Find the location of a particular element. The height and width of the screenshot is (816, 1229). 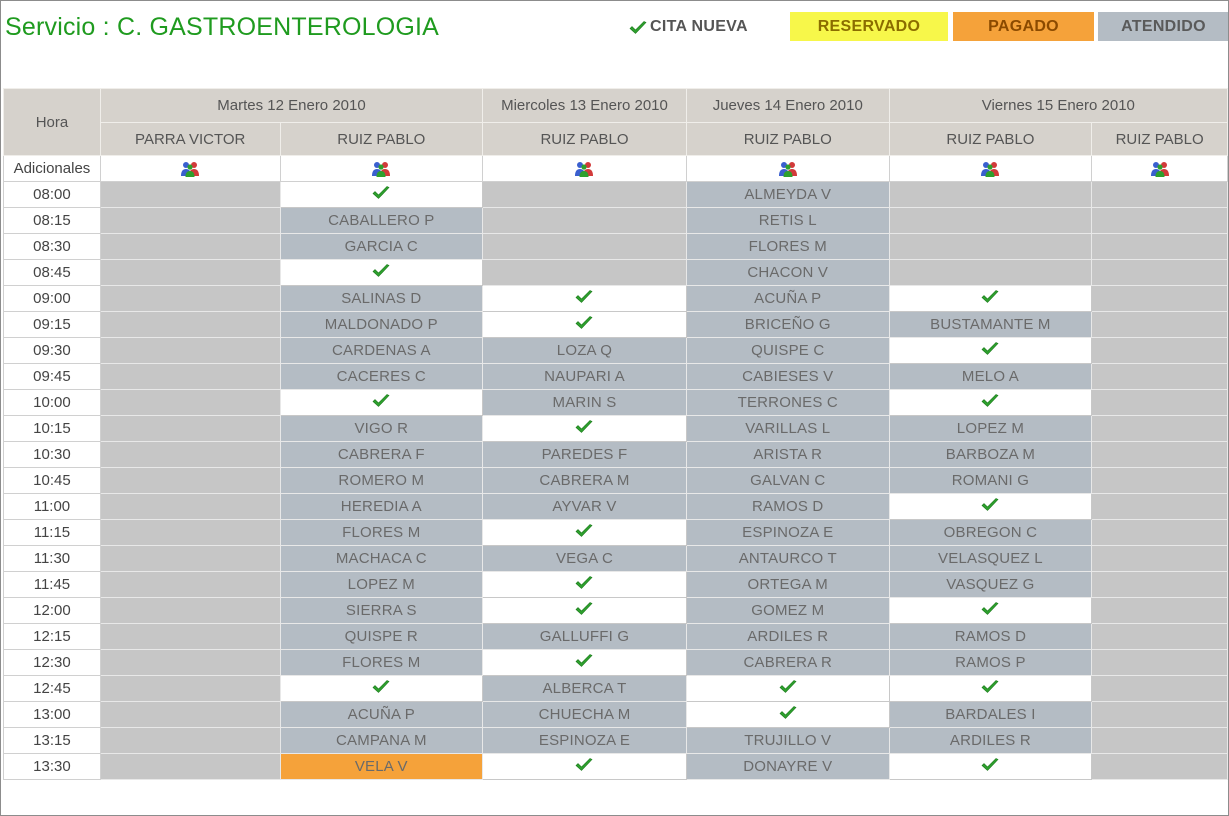

attended-appointment: CABALLERO P is located at coordinates (381, 220).